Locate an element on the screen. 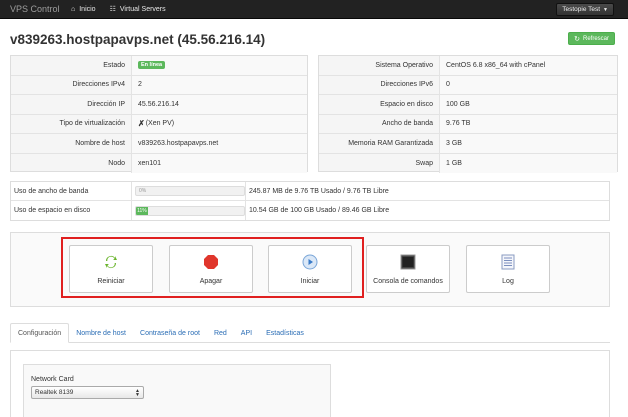 Image resolution: width=628 pixels, height=417 pixels. info-row-node: Nodo xen101 is located at coordinates (159, 163).